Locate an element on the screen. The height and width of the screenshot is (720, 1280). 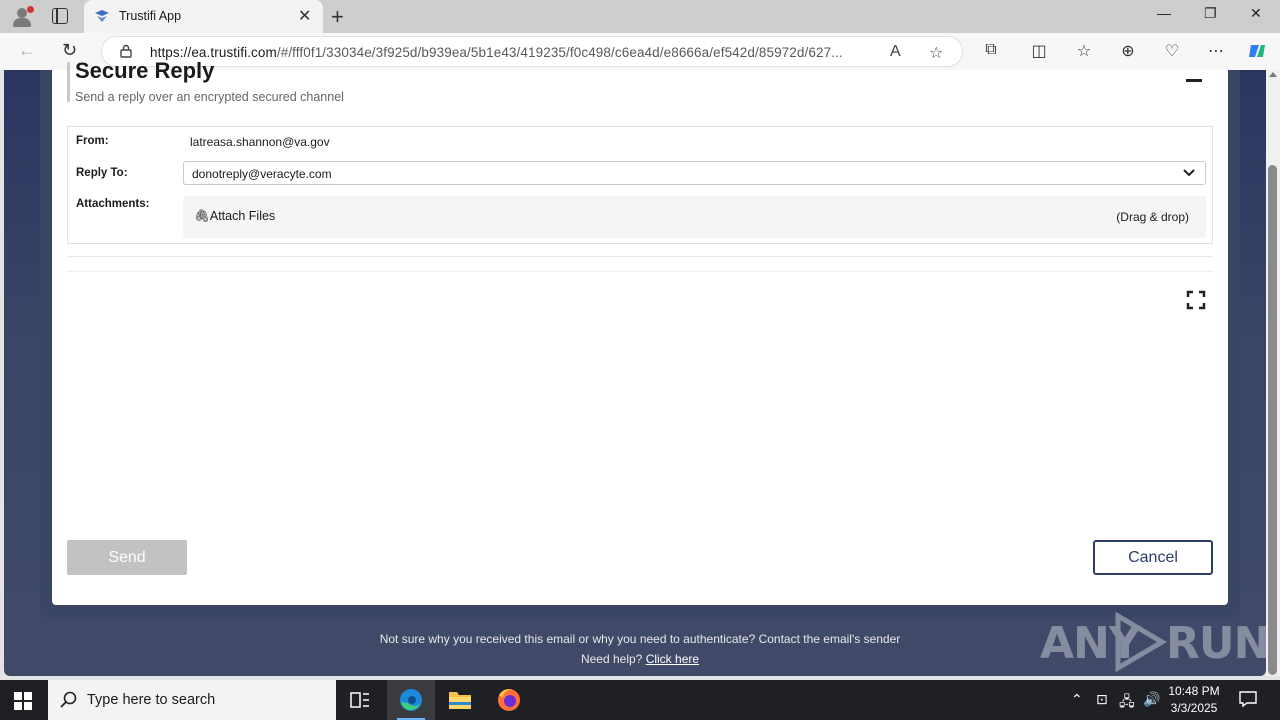
system-clock: 10:48 PM 3/3/2025 is located at coordinates (1194, 700).